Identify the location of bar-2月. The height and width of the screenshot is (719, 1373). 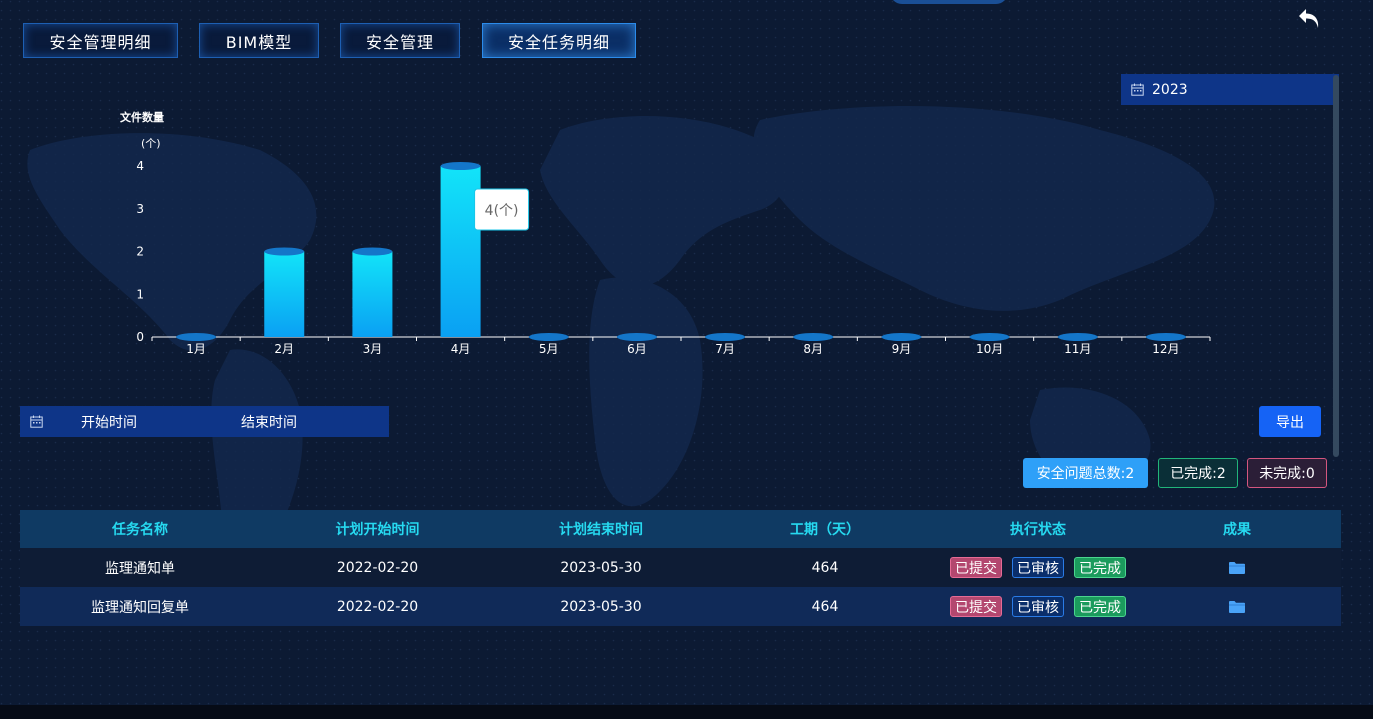
(284, 292).